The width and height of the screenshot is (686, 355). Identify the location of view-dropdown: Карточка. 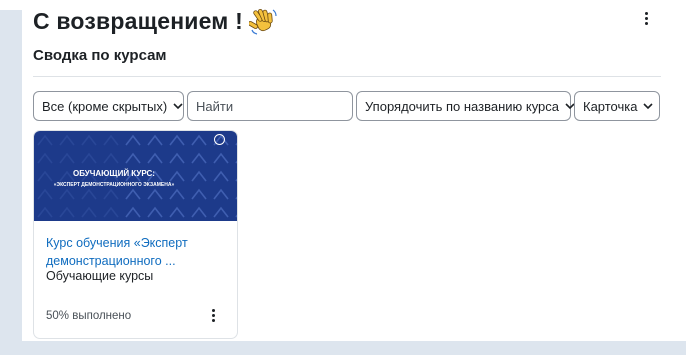
(617, 106).